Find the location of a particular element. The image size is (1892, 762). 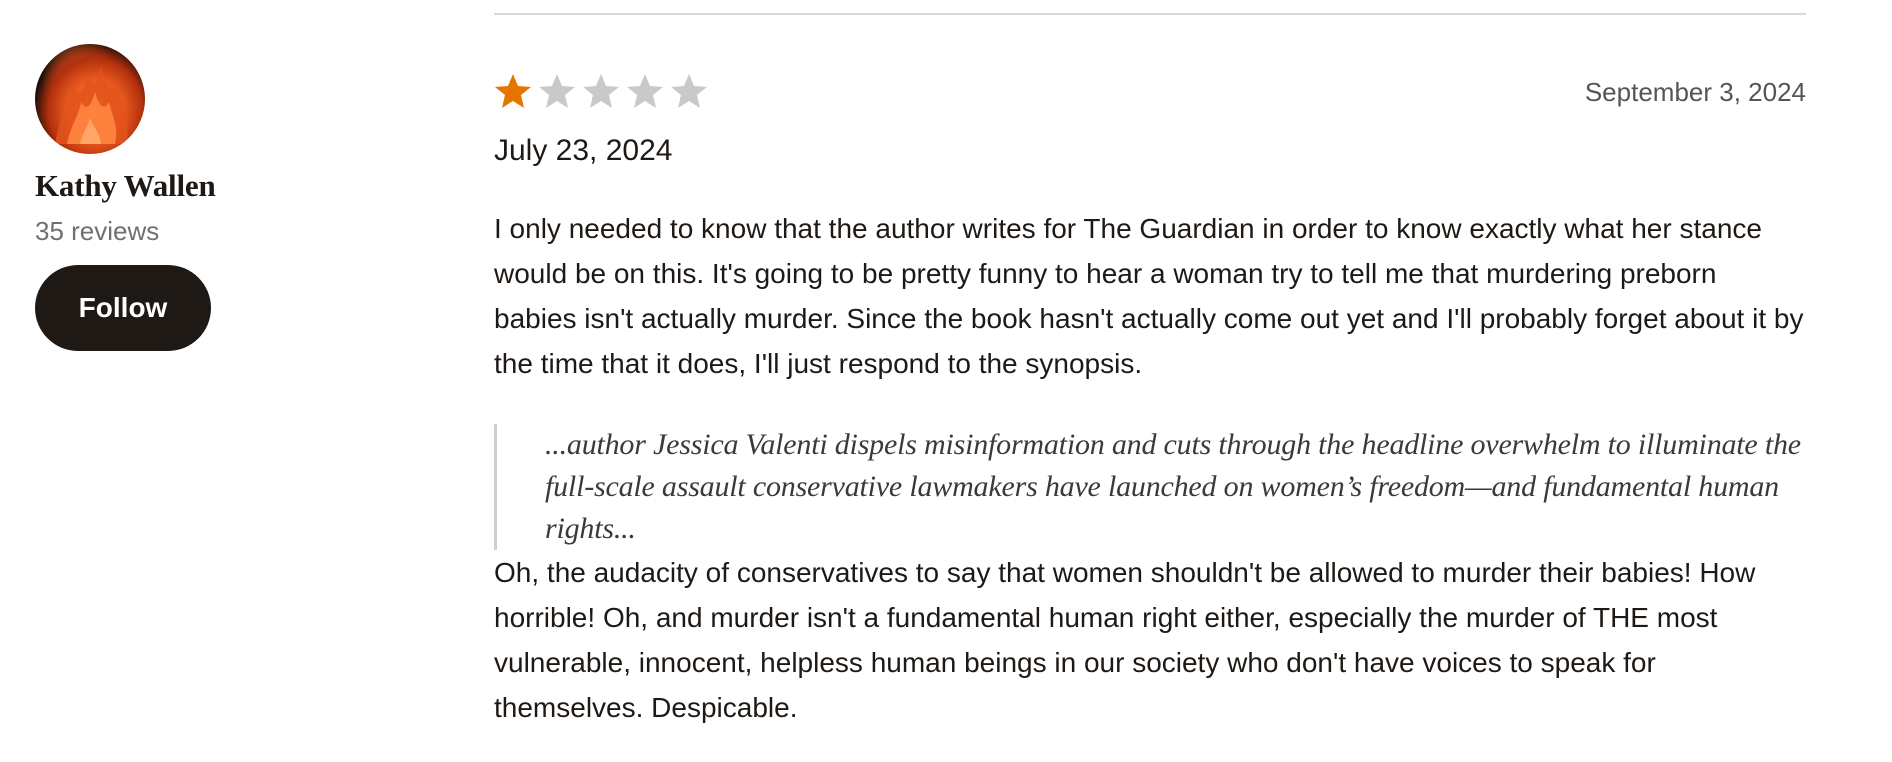

reviewer-card: Kathy Wallen 35 reviews Follow is located at coordinates (185, 197).